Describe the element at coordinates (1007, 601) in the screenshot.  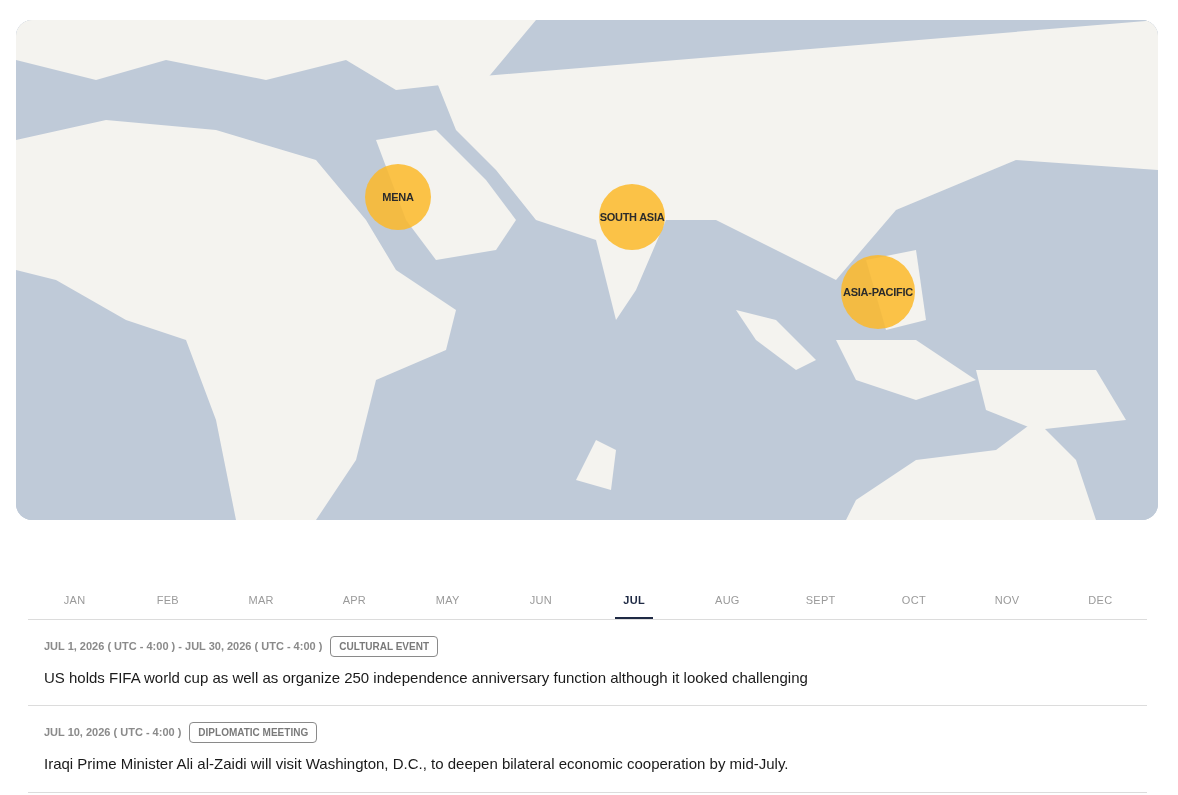
I see `month-tab: NOV` at that location.